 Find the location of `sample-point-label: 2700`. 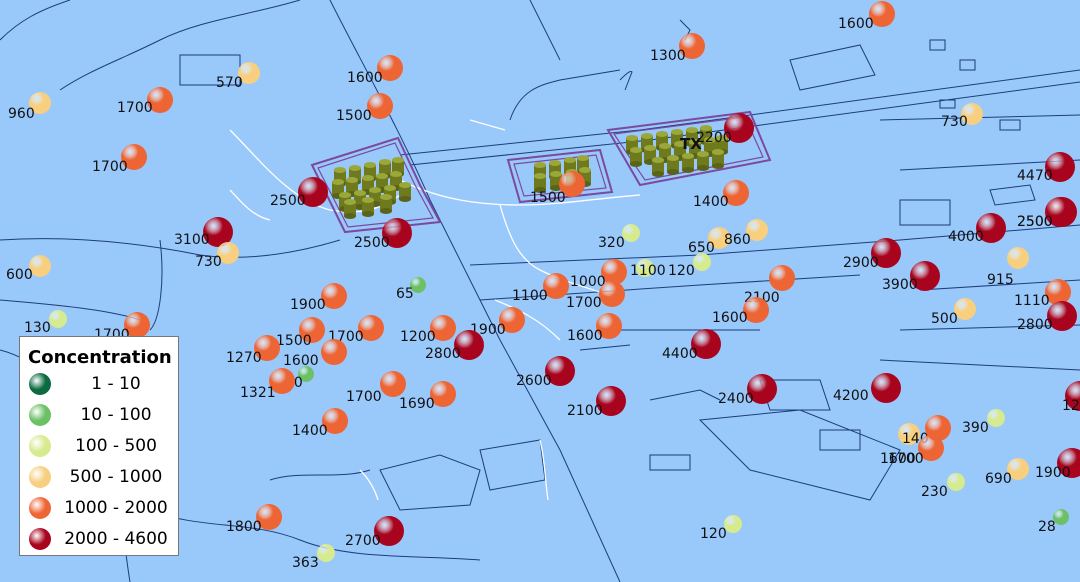

sample-point-label: 2700 is located at coordinates (363, 541).